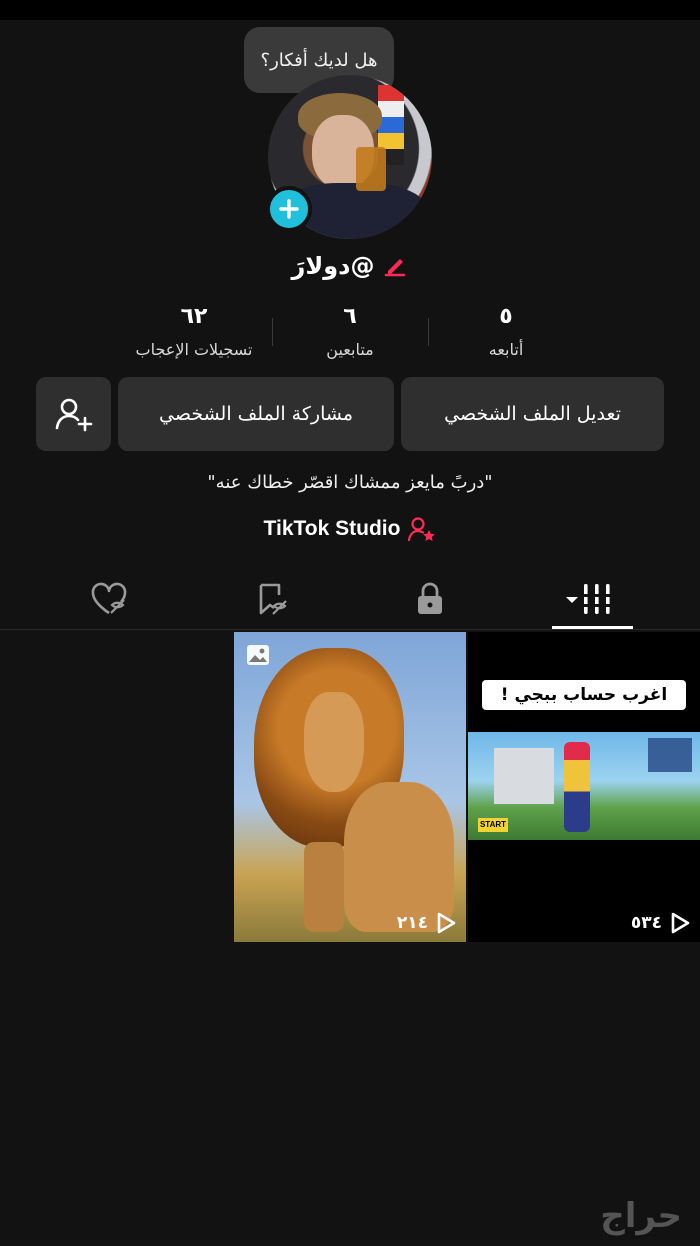 Image resolution: width=700 pixels, height=1246 pixels. What do you see at coordinates (350, 329) in the screenshot?
I see `stat-followers: ٦ متابعين` at bounding box center [350, 329].